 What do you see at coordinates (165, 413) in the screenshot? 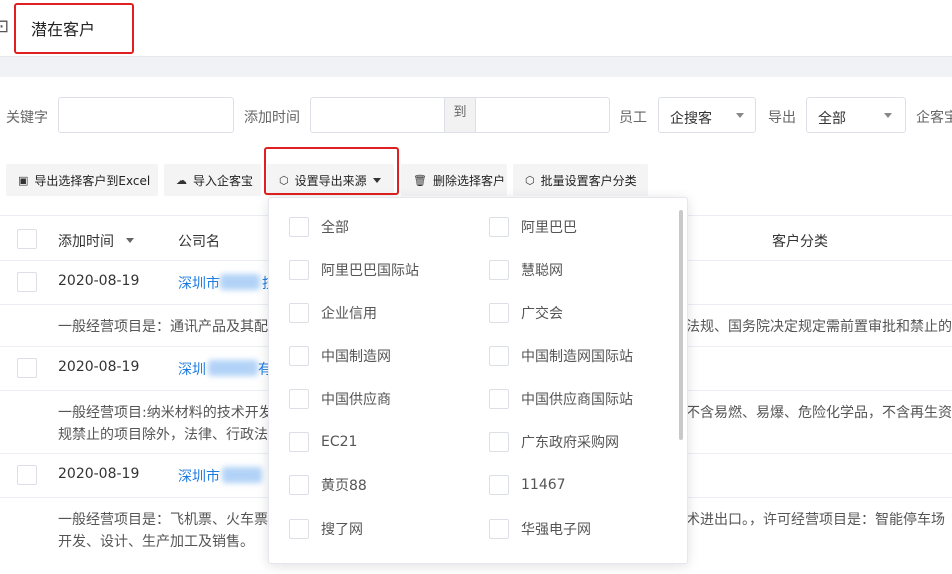
I see `row-description: 一般经营项目:纳米材料的技术开发` at bounding box center [165, 413].